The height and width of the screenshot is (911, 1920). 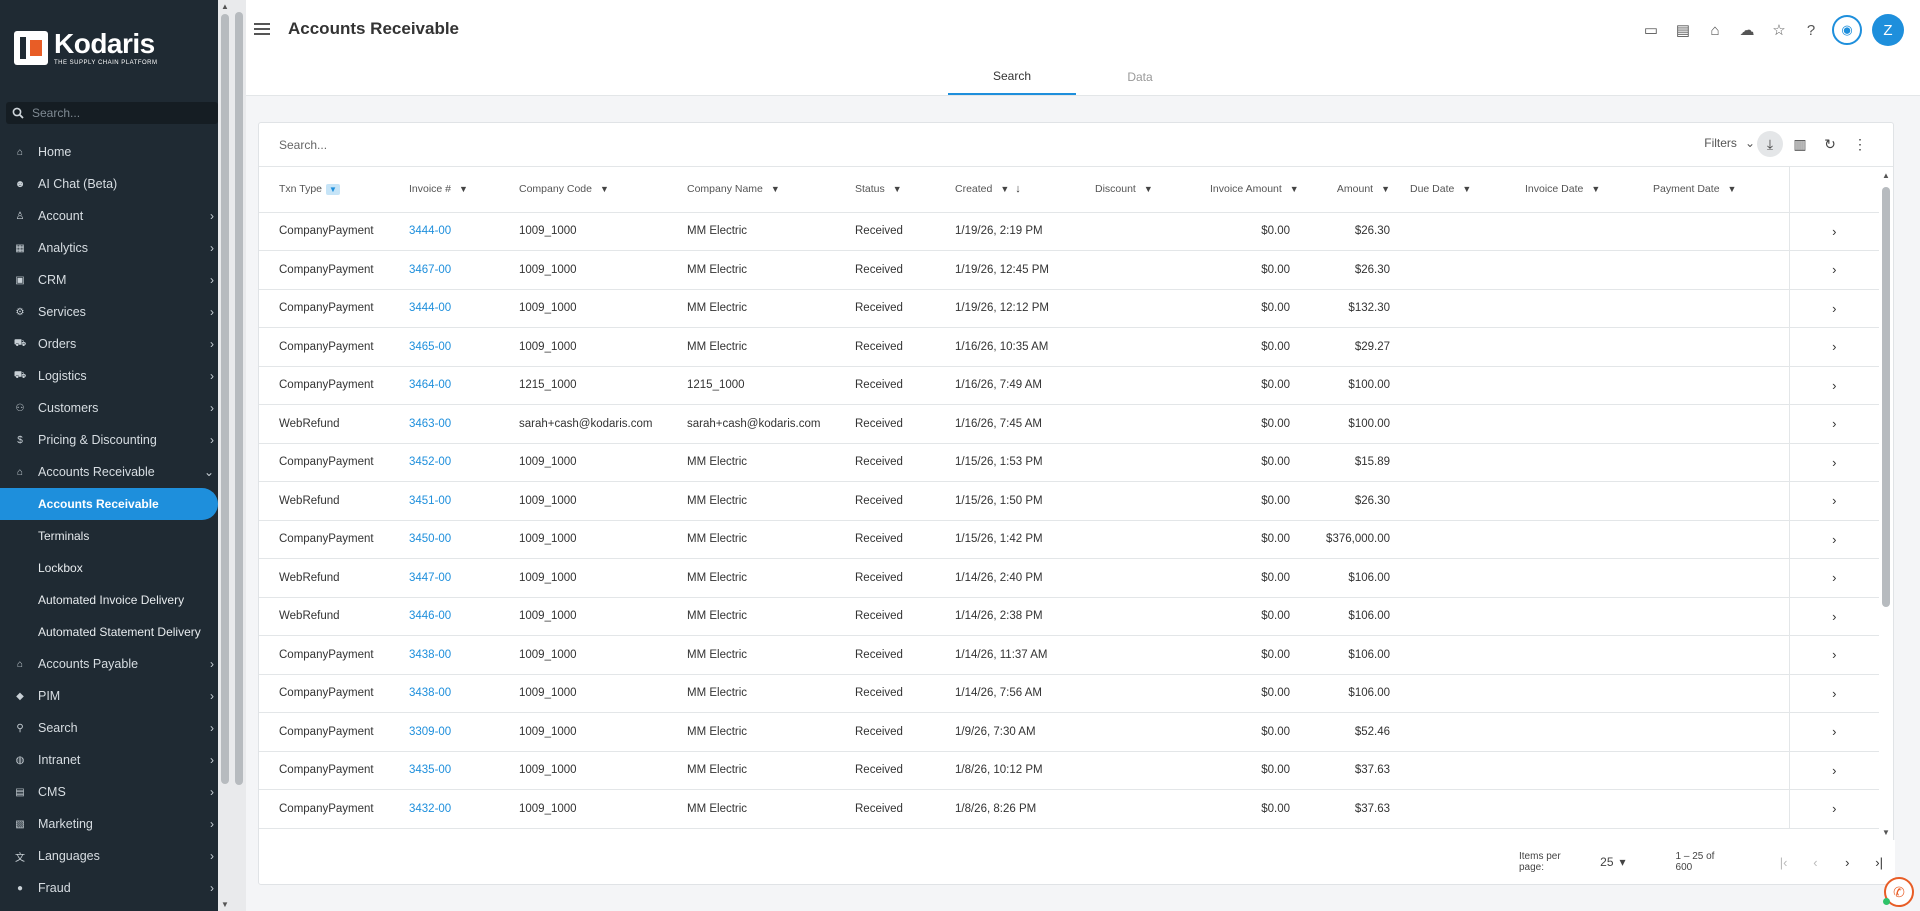 I want to click on column-header-created: Created ▼ ↓, so click(x=1005, y=190).